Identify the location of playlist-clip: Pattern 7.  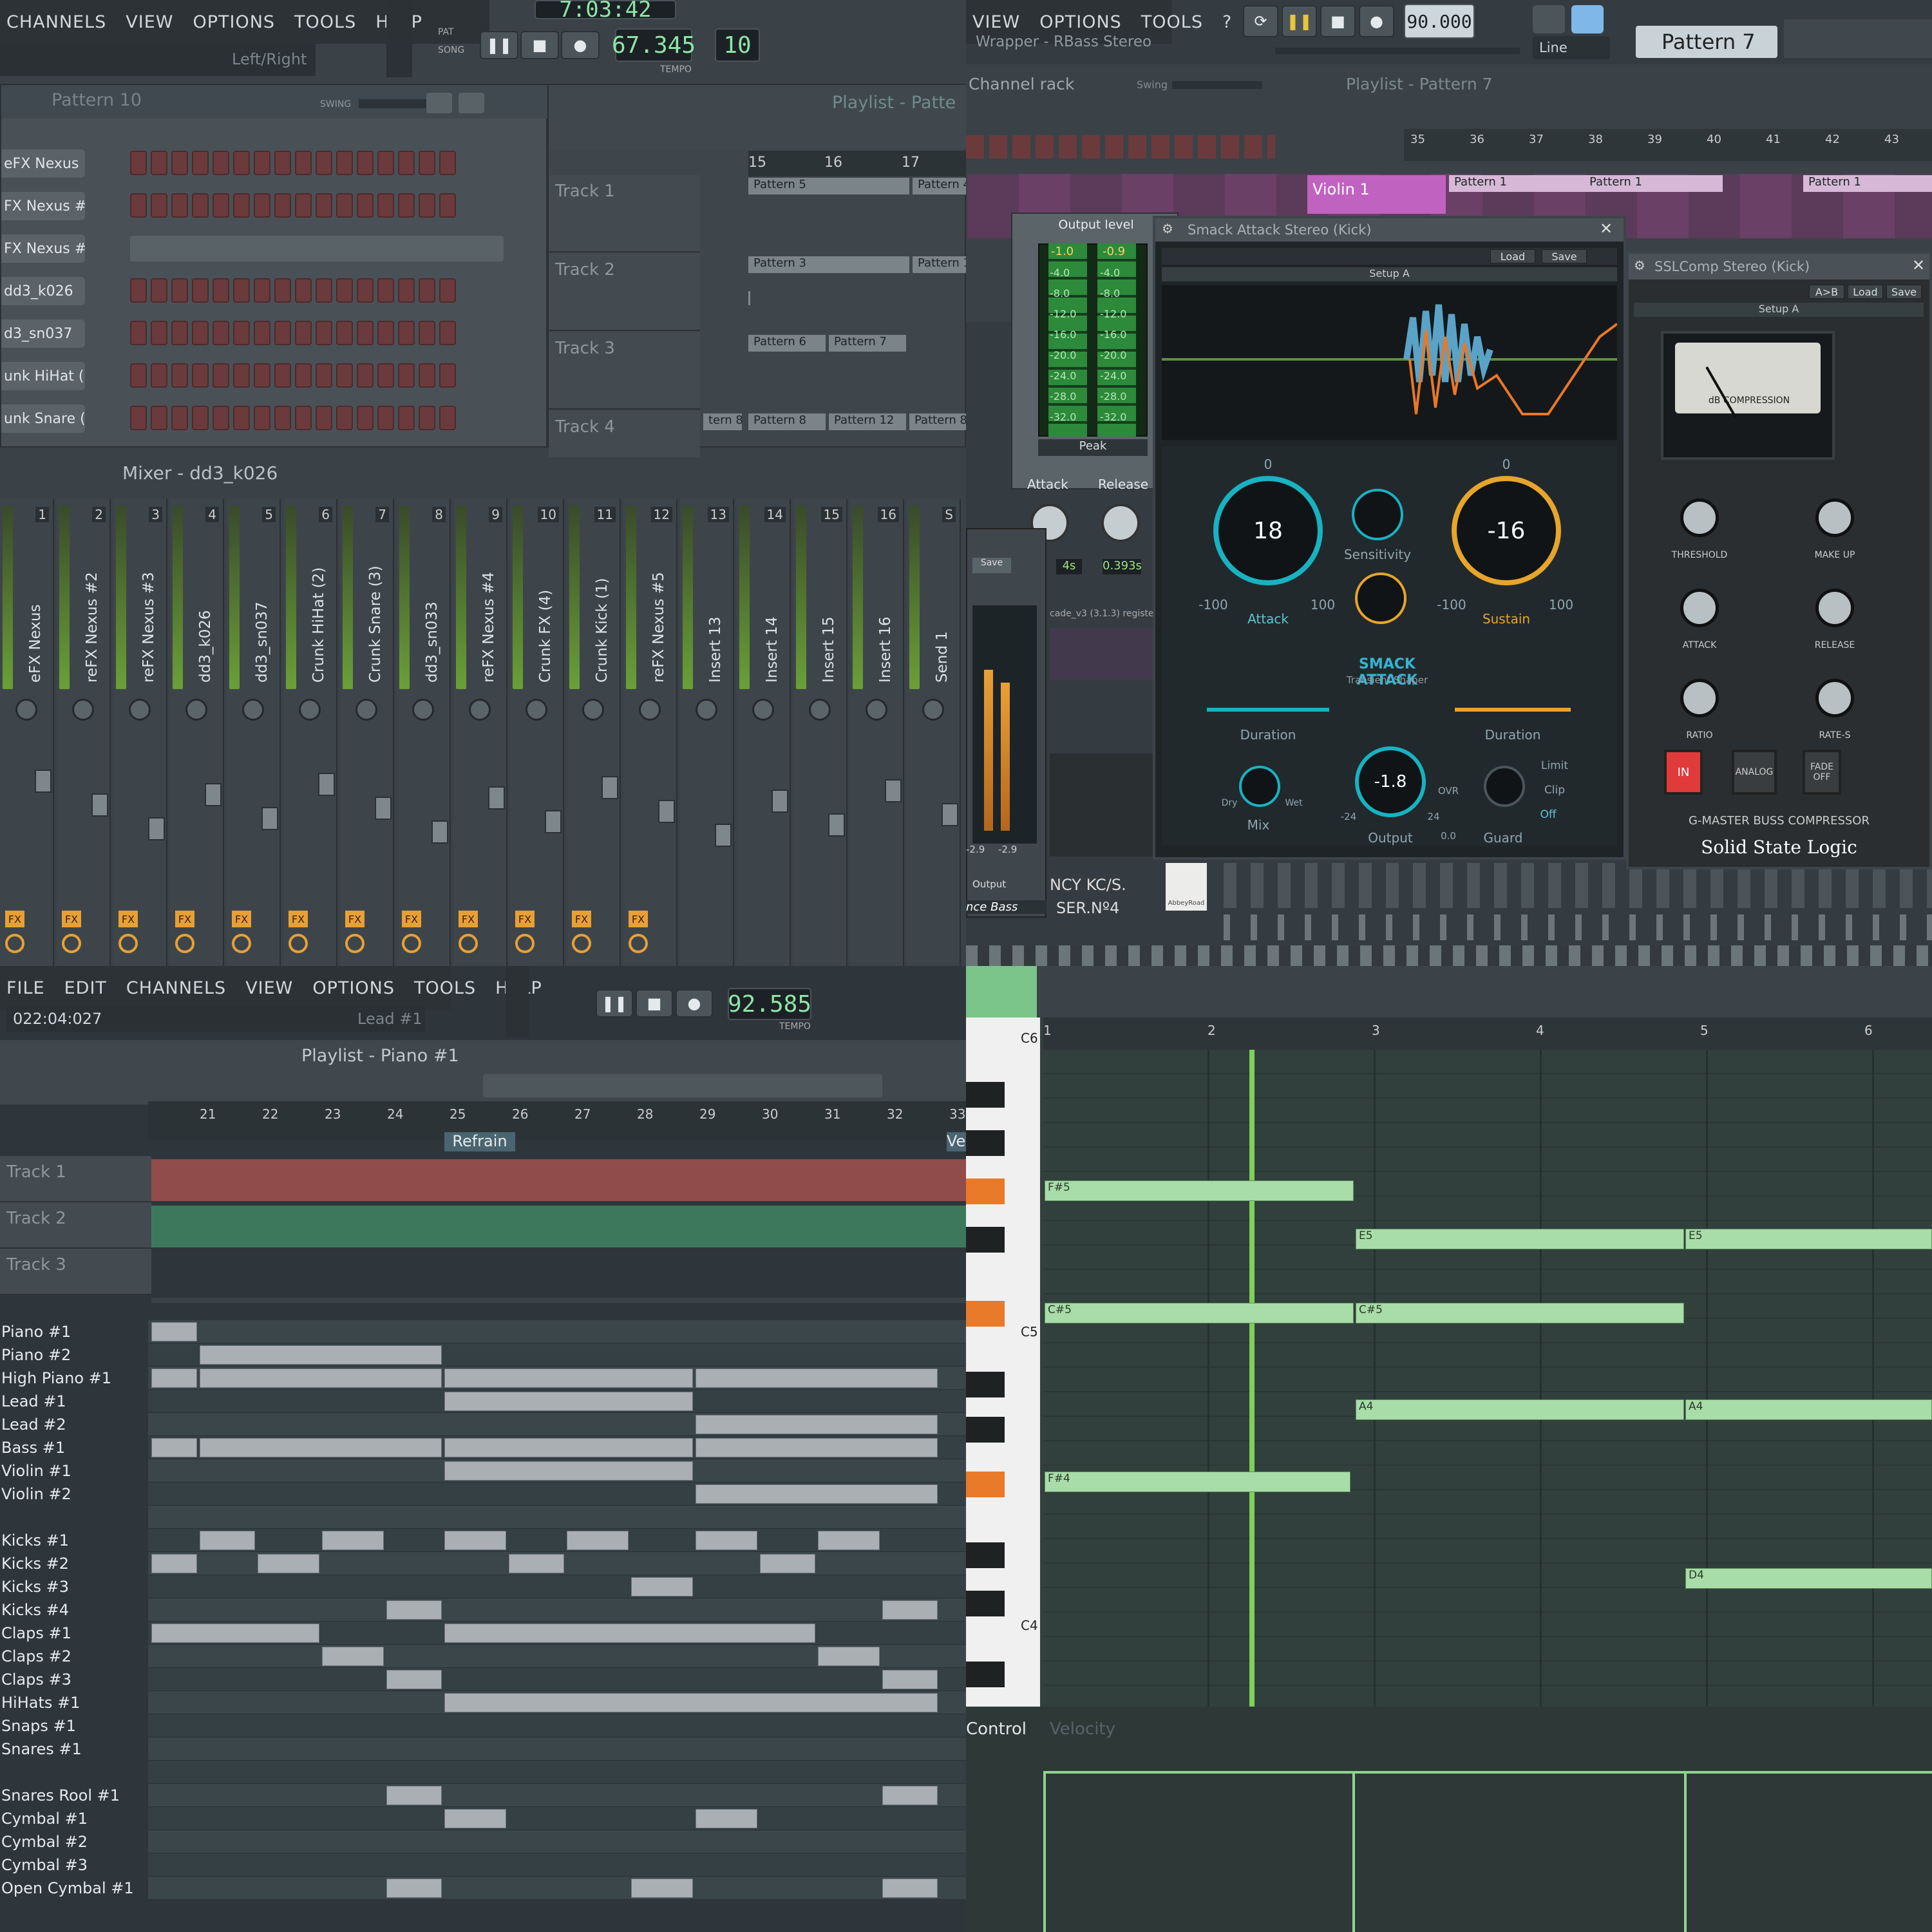
(868, 343).